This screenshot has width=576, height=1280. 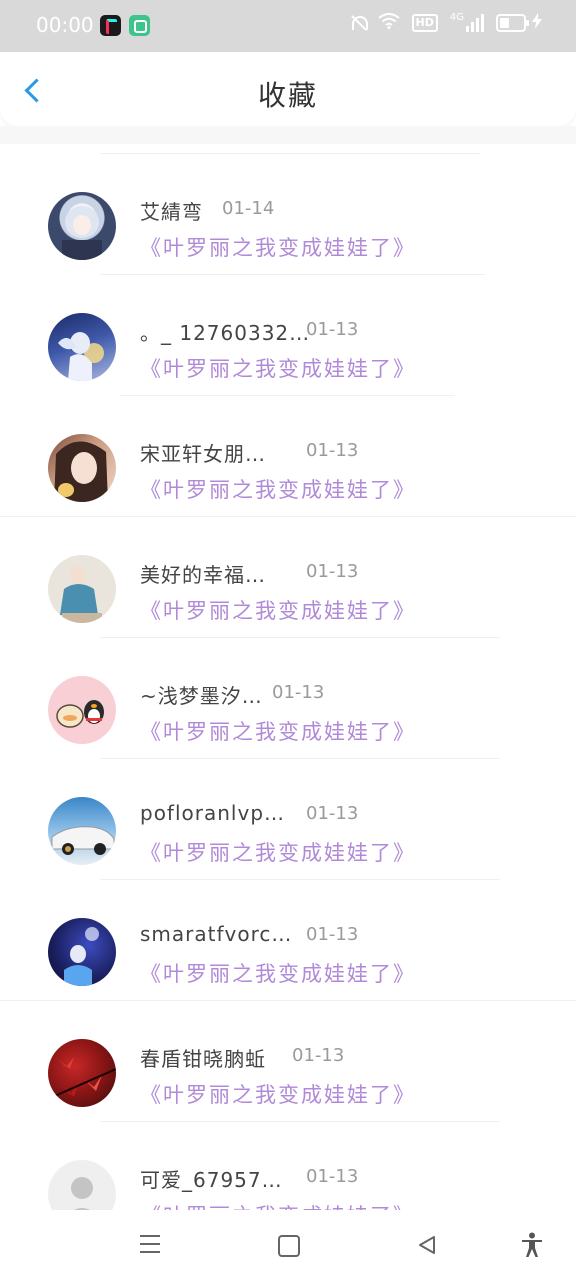 I want to click on default-avatar, so click(x=82, y=1185).